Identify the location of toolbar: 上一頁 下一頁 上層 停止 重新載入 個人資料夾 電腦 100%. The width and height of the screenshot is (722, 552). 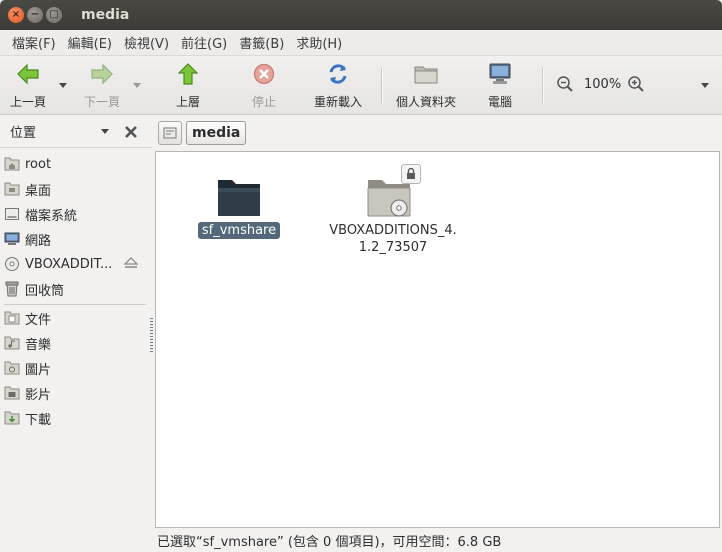
(361, 86).